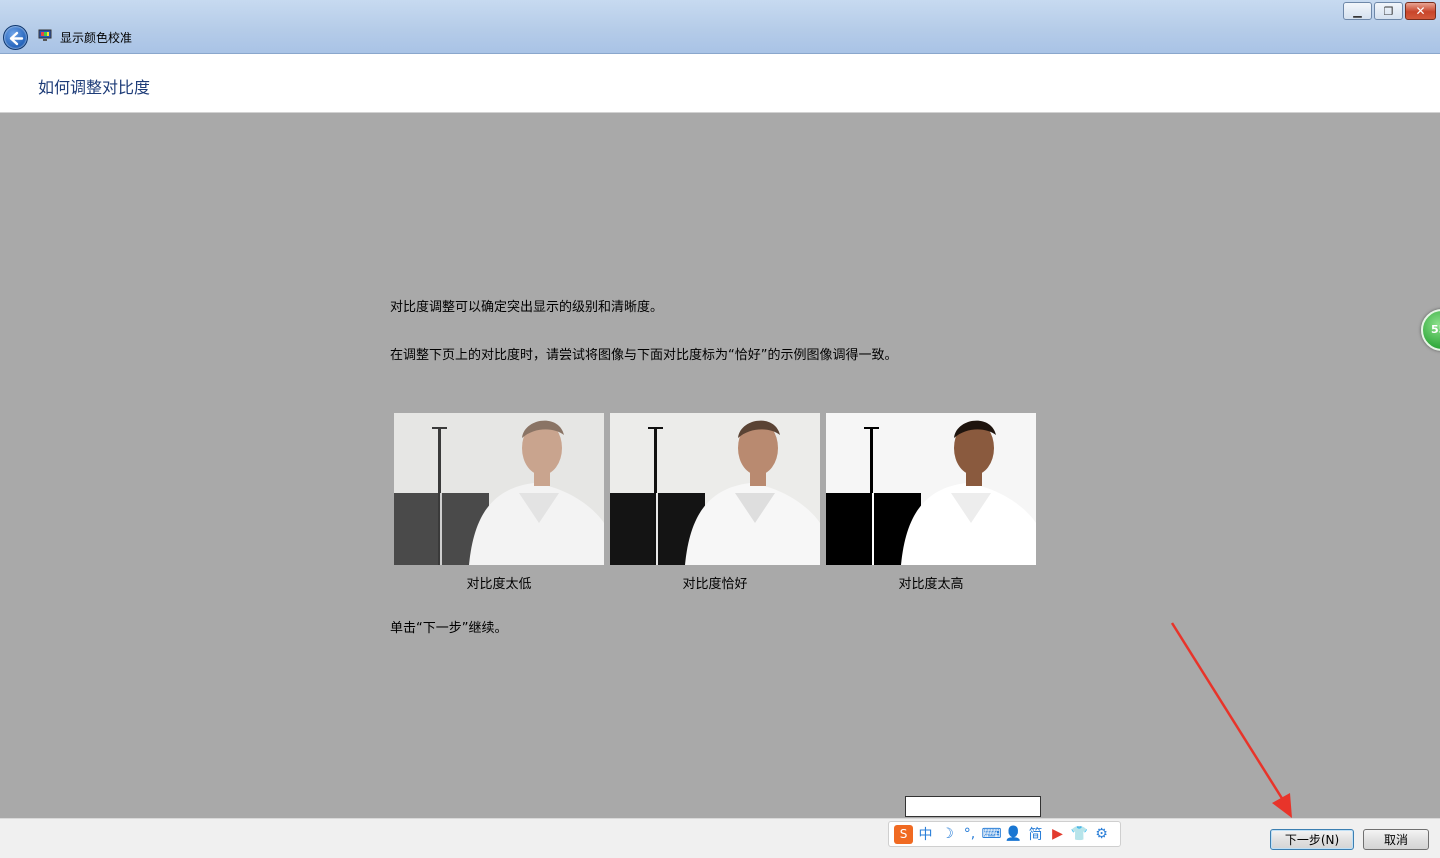 The width and height of the screenshot is (1440, 858). I want to click on close-icon: ✕, so click(1420, 11).